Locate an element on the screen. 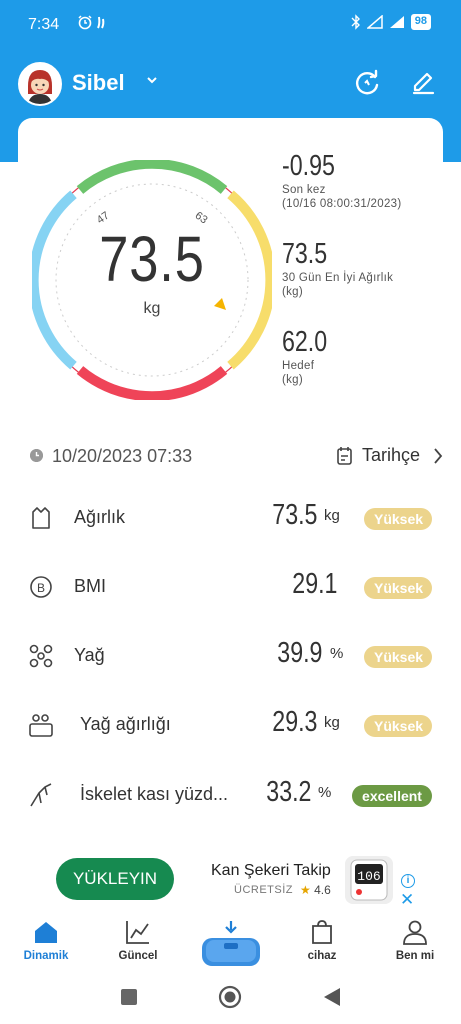 The width and height of the screenshot is (461, 1024). ad-rating-value: 4.6 is located at coordinates (322, 890).